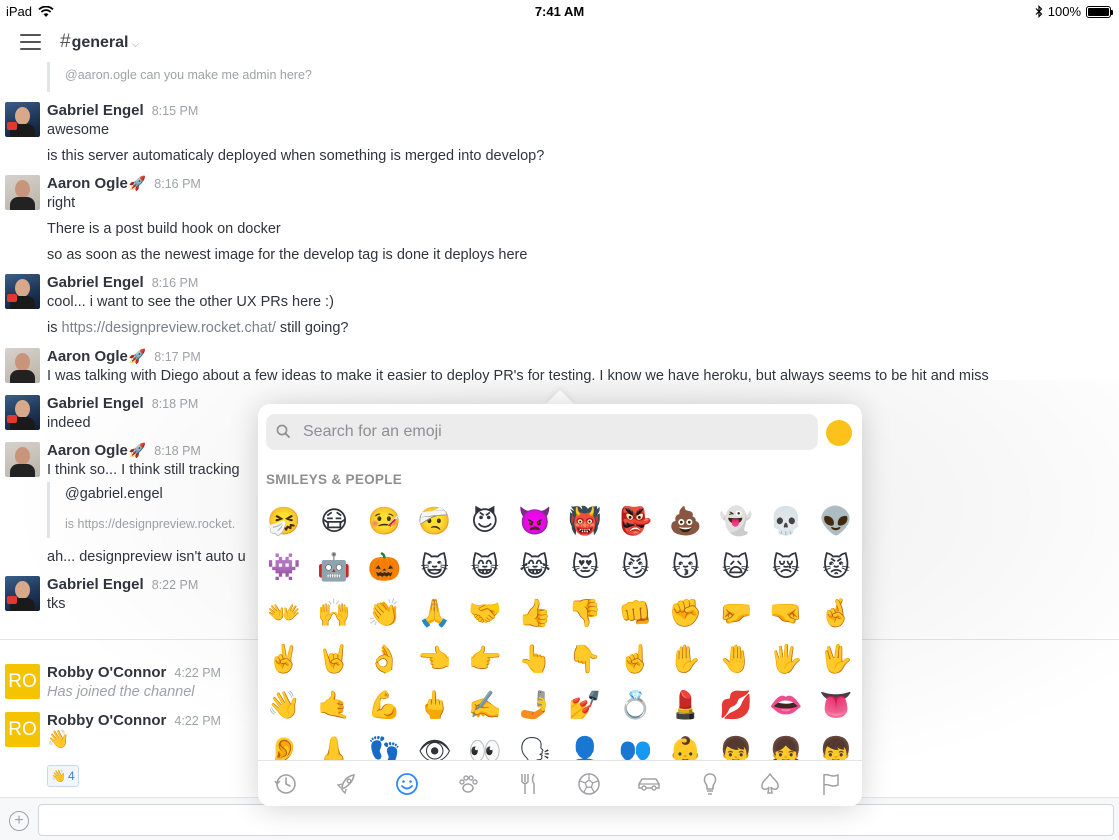  Describe the element at coordinates (736, 706) in the screenshot. I see `emoji-item: 💋` at that location.